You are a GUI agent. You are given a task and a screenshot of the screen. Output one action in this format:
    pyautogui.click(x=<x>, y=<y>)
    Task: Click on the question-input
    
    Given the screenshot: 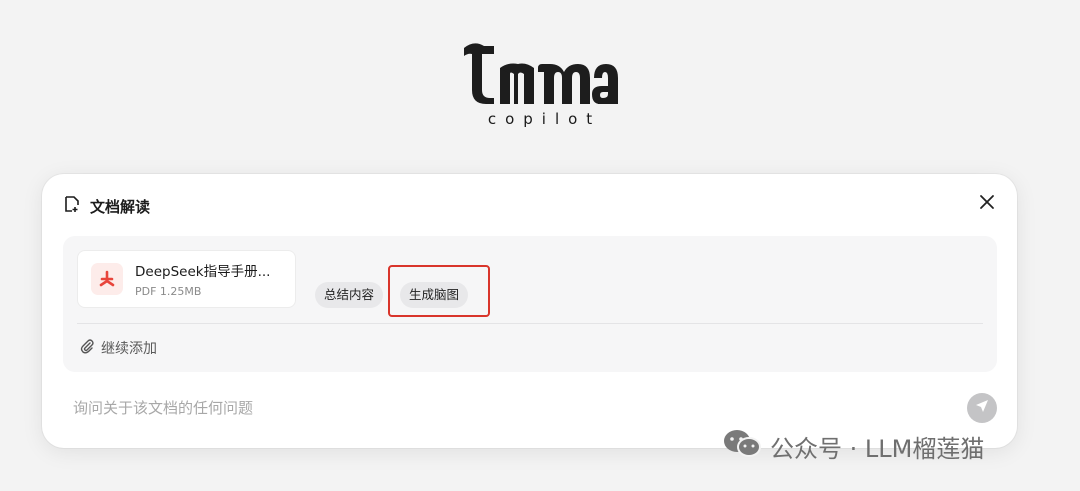 What is the action you would take?
    pyautogui.click(x=508, y=408)
    